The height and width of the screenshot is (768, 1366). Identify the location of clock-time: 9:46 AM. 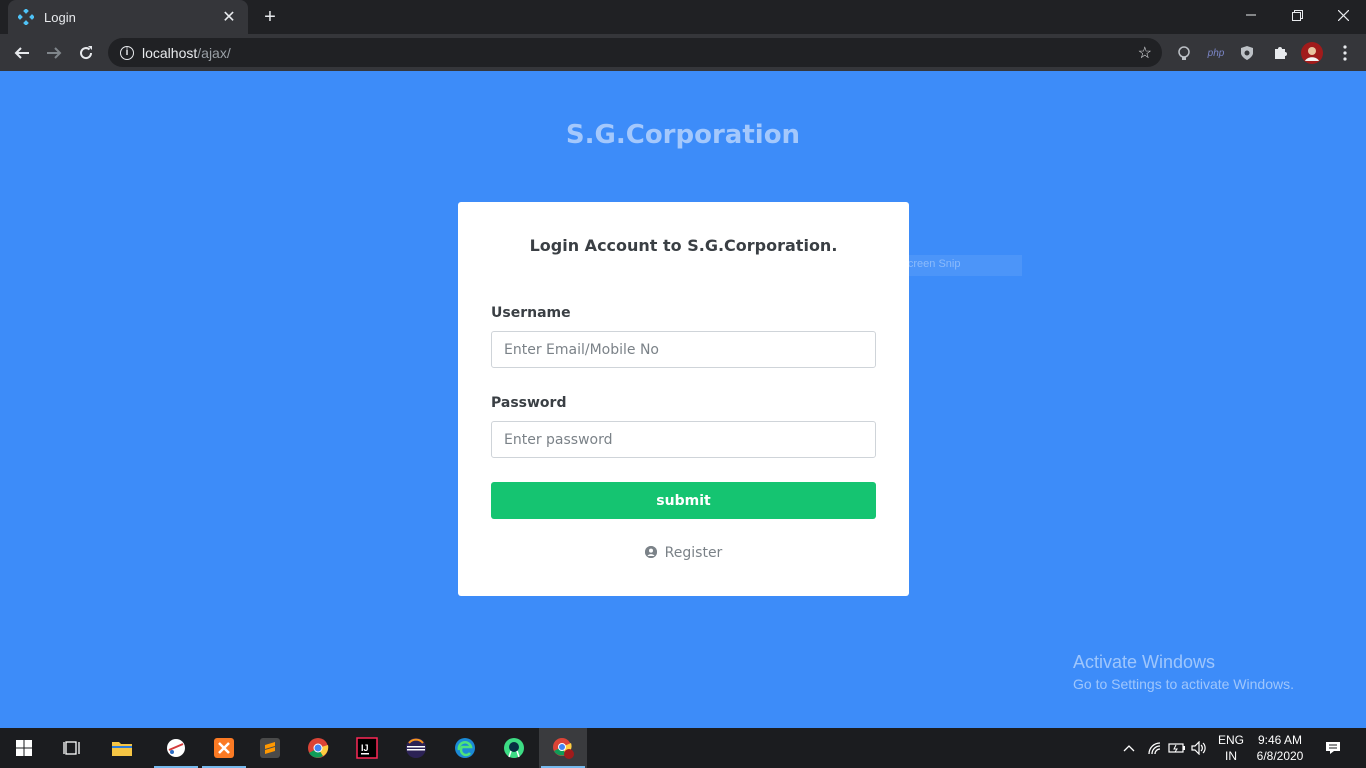
(1280, 740).